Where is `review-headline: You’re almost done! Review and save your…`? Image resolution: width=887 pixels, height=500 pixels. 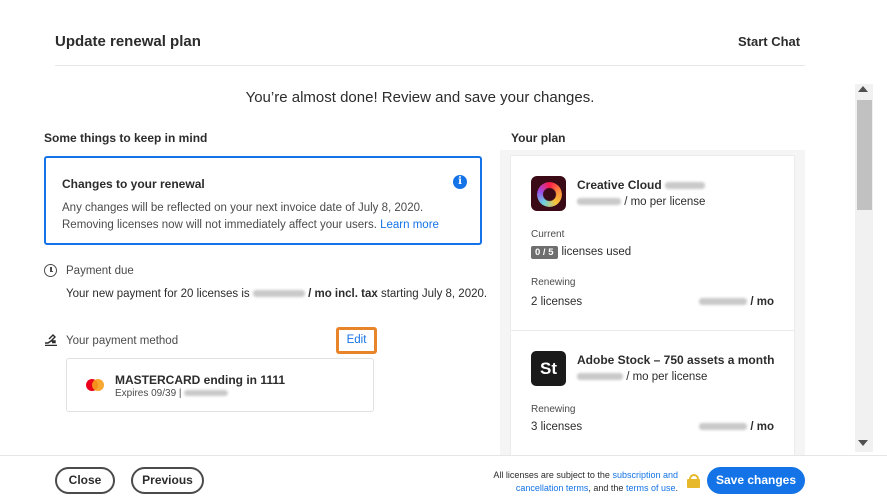 review-headline: You’re almost done! Review and save your… is located at coordinates (420, 97).